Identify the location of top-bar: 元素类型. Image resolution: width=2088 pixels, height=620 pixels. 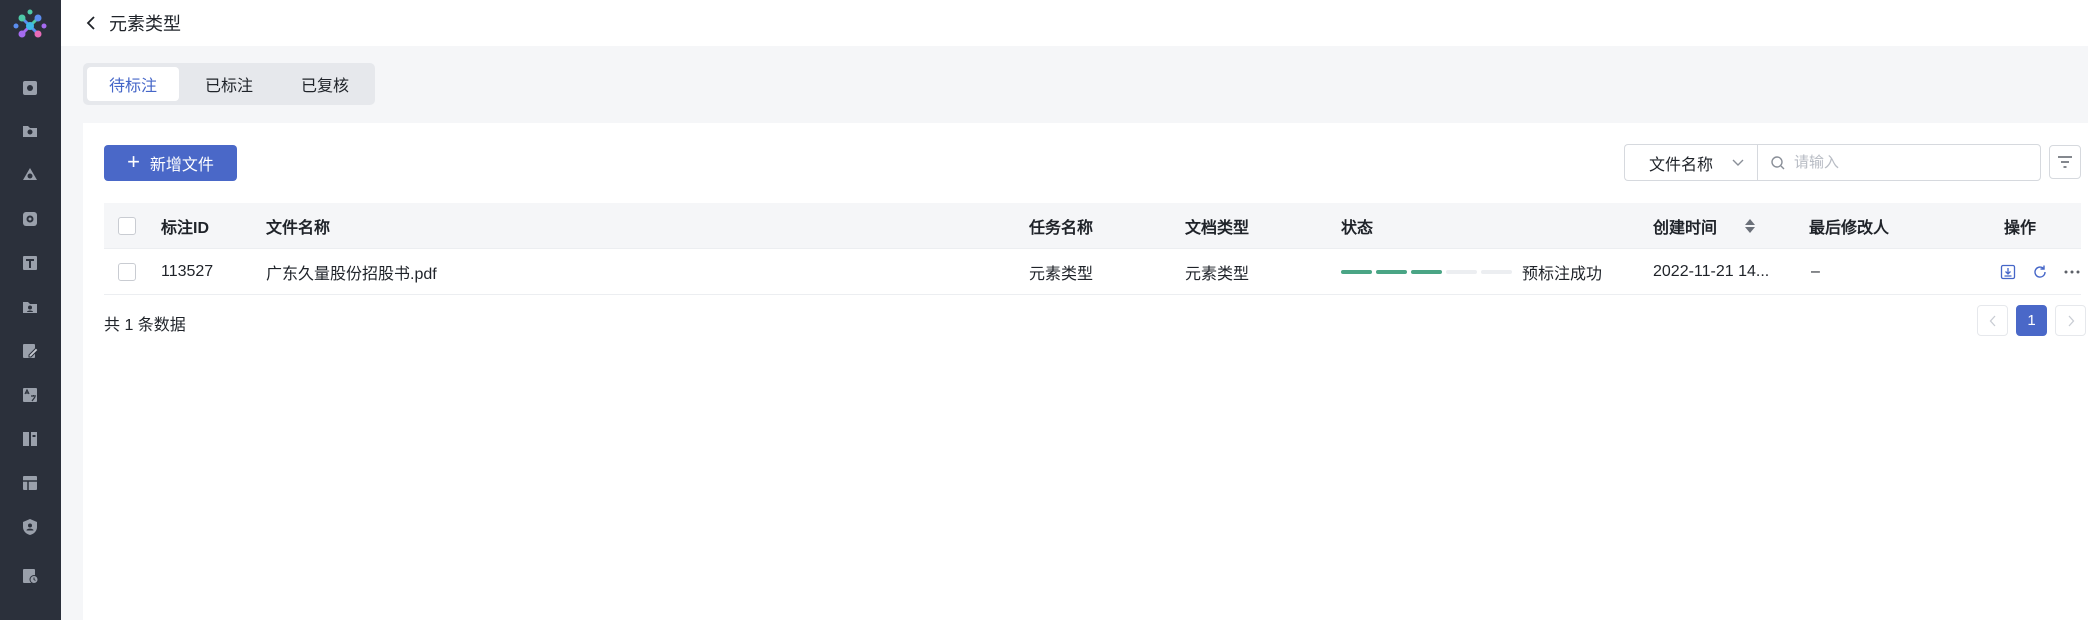
(1074, 23).